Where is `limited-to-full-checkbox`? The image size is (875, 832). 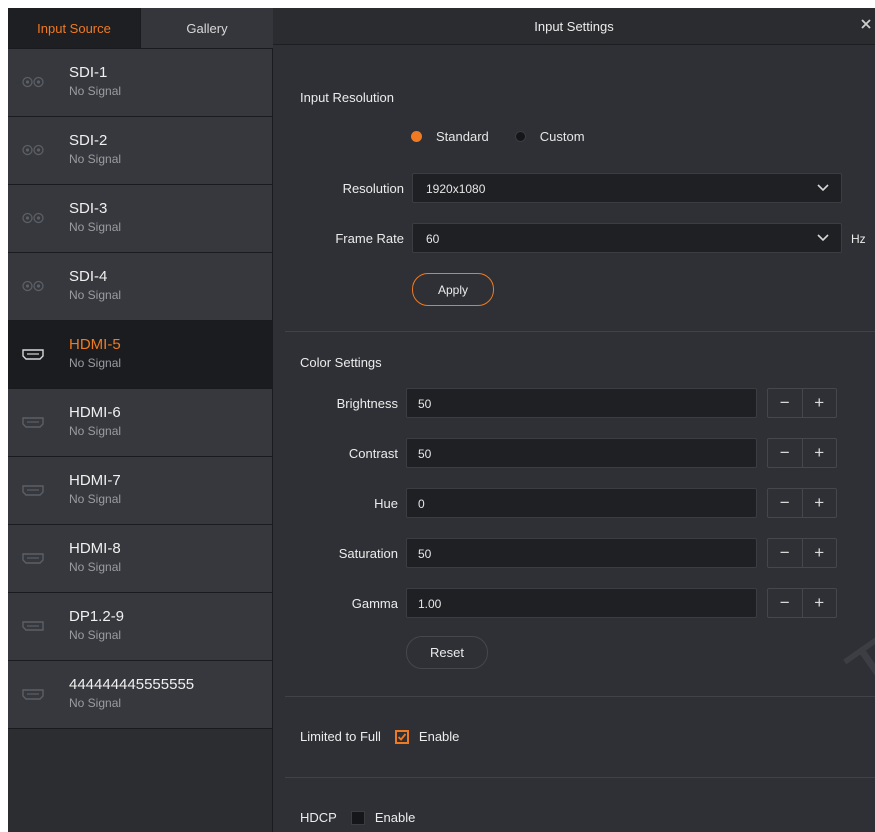 limited-to-full-checkbox is located at coordinates (401, 736).